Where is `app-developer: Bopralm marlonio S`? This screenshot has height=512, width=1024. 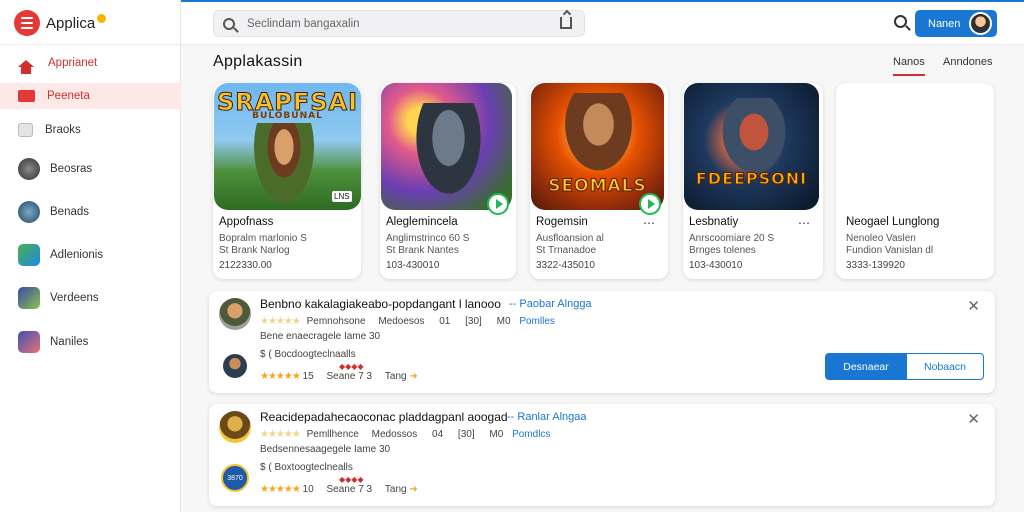
app-developer: Bopralm marlonio S is located at coordinates (263, 238).